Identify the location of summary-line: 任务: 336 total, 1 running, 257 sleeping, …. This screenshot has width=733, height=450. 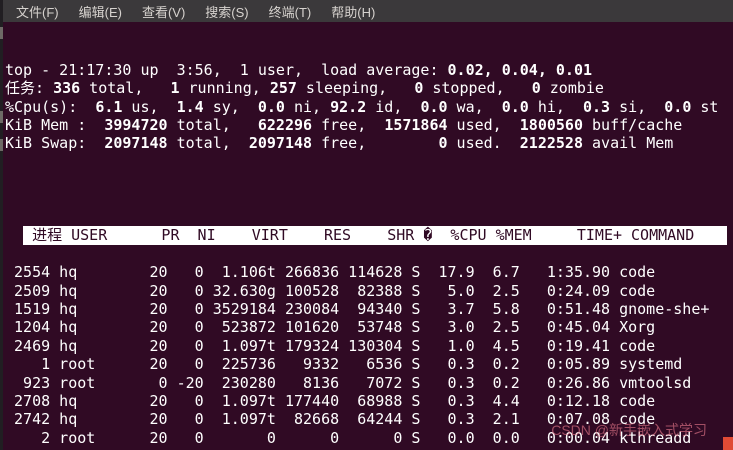
(304, 88).